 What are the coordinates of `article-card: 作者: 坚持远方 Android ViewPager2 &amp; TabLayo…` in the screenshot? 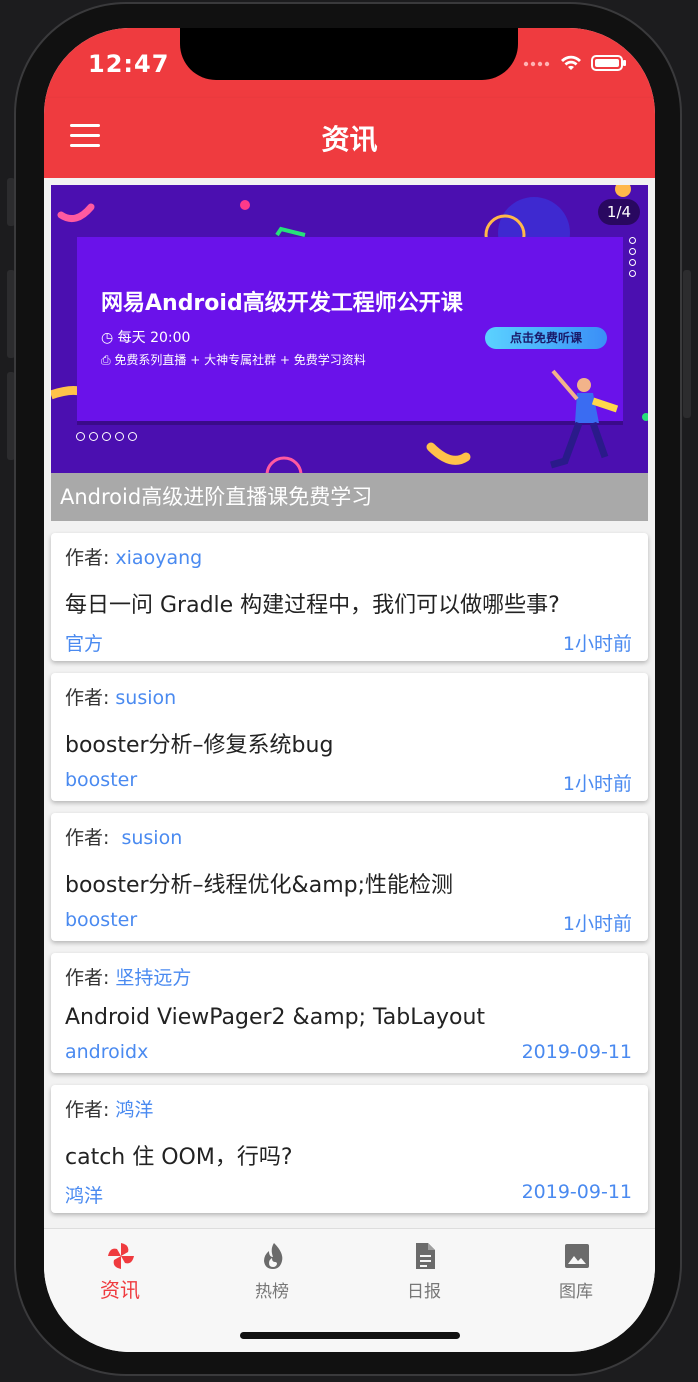 It's located at (349, 1013).